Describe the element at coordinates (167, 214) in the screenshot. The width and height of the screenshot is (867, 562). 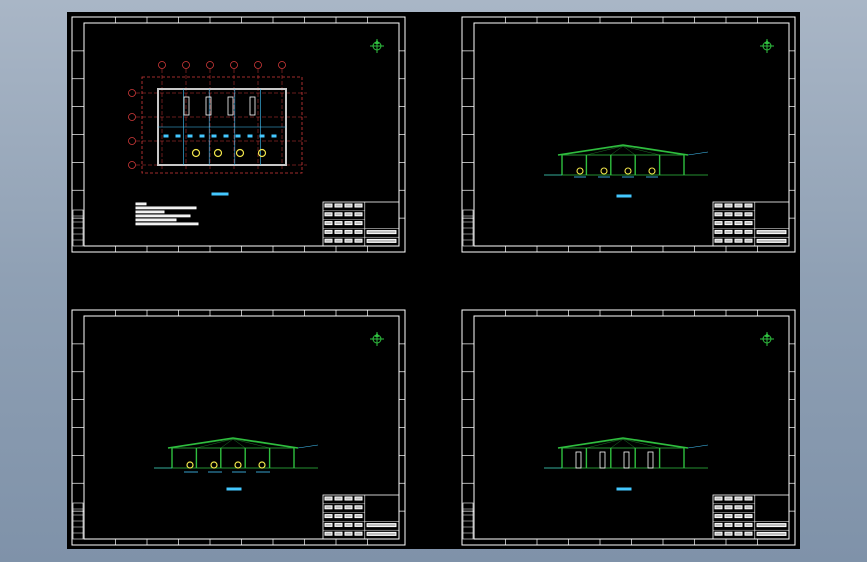
I see `notes-block` at that location.